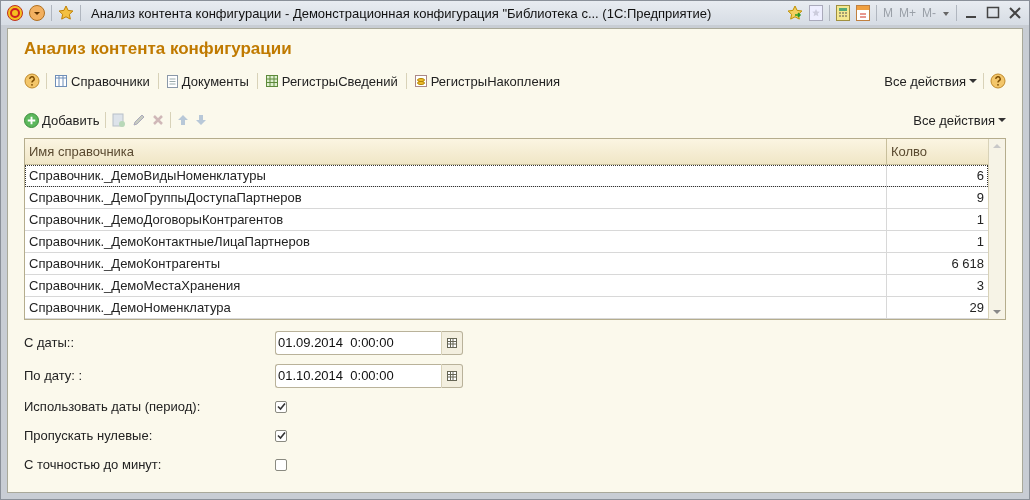  Describe the element at coordinates (135, 286) in the screenshot. I see `table-cell-text: Справочник._ДемоМестаХранения` at that location.